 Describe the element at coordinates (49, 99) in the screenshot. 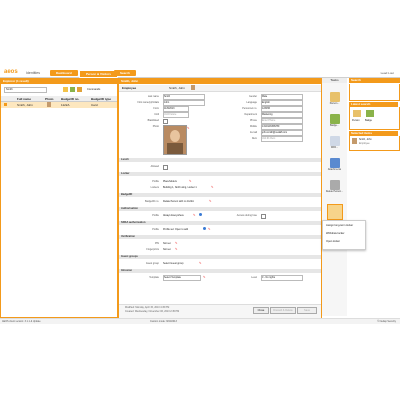

I see `col-photo: Photo` at that location.